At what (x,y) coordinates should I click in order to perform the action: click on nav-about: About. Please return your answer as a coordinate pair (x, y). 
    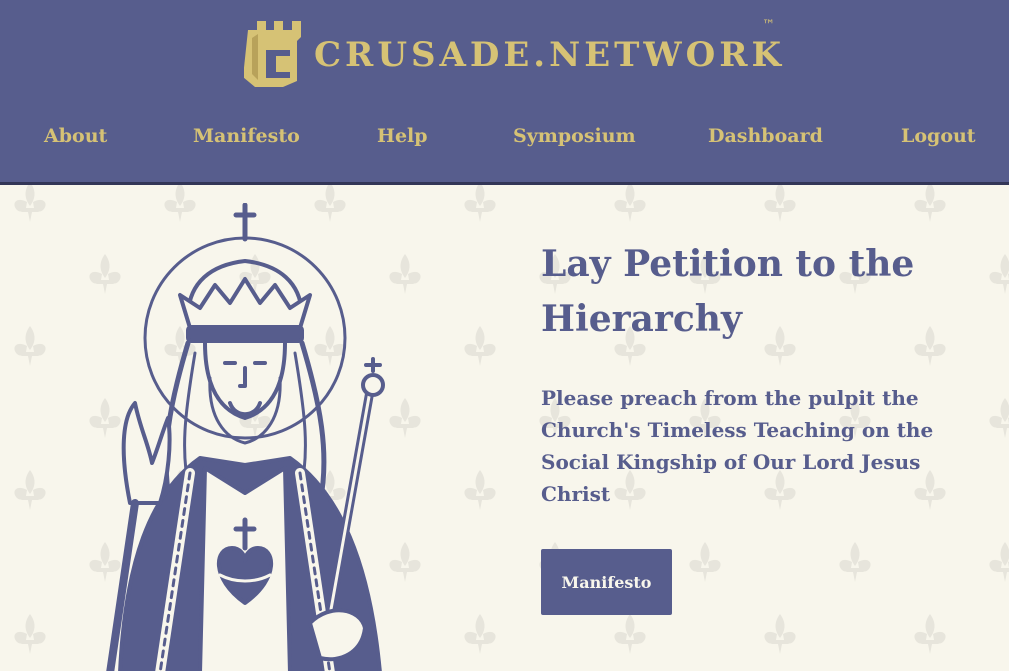
    Looking at the image, I should click on (75, 136).